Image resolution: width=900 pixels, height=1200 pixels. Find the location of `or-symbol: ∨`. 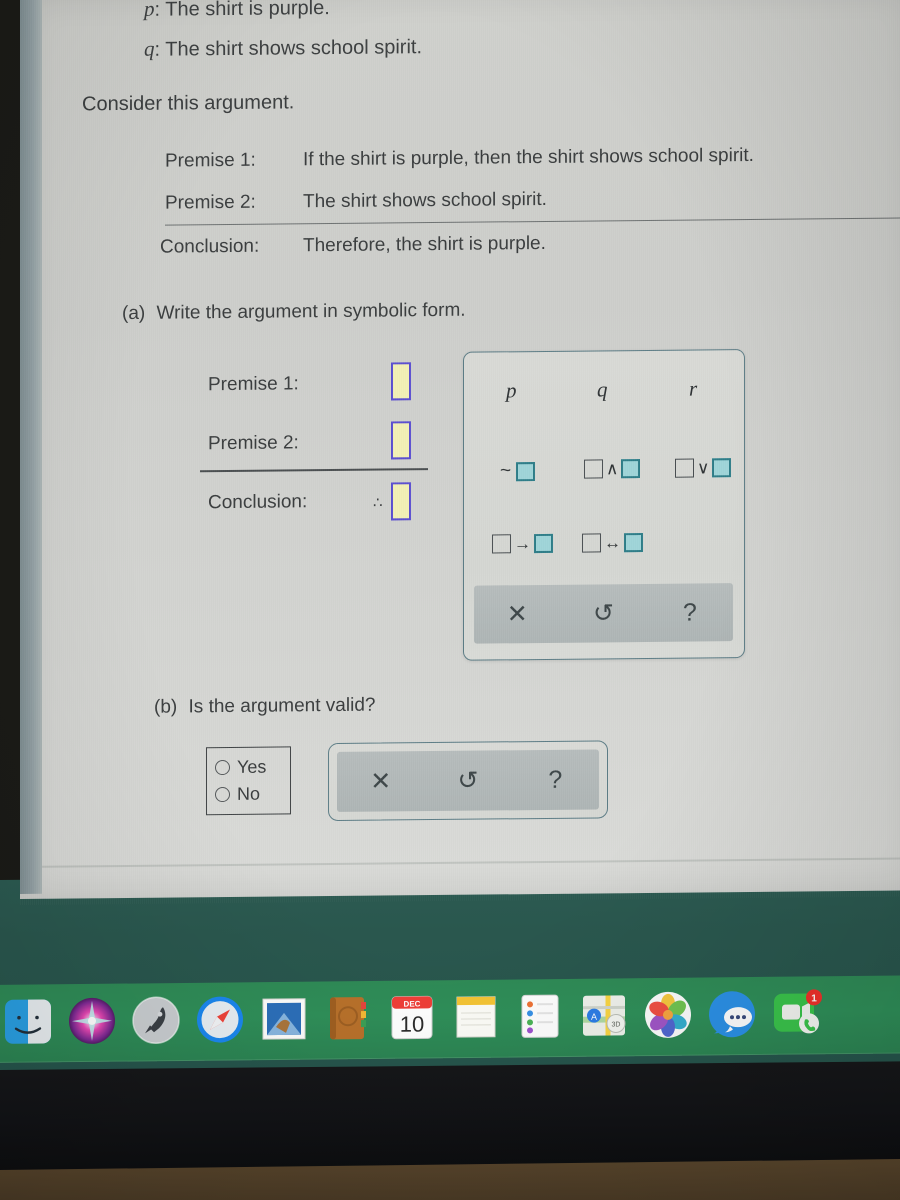

or-symbol: ∨ is located at coordinates (703, 468).